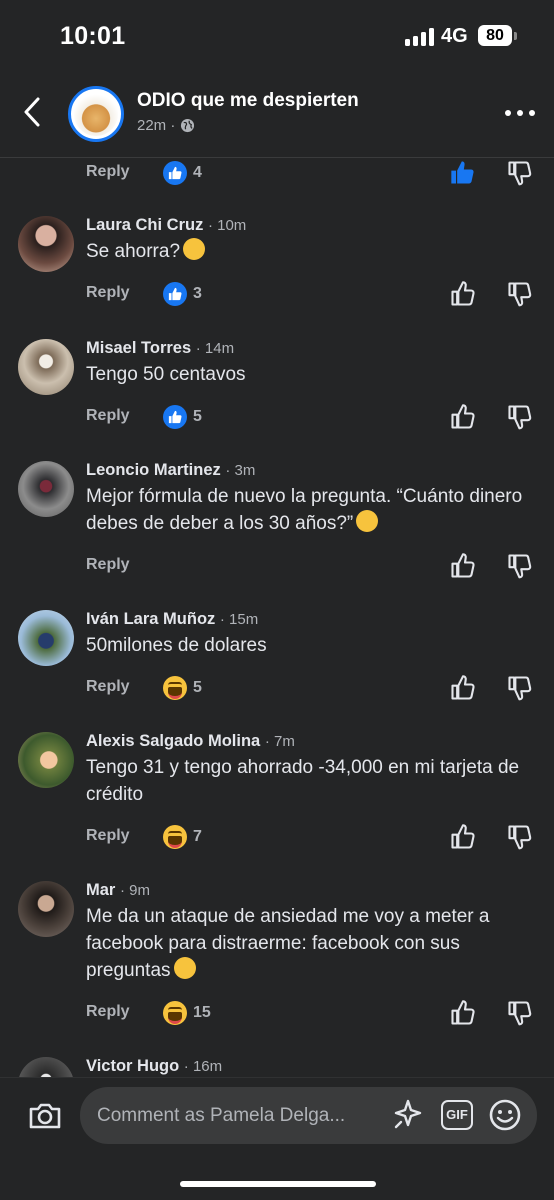  Describe the element at coordinates (277, 295) in the screenshot. I see `comment-actions: Reply 3` at that location.